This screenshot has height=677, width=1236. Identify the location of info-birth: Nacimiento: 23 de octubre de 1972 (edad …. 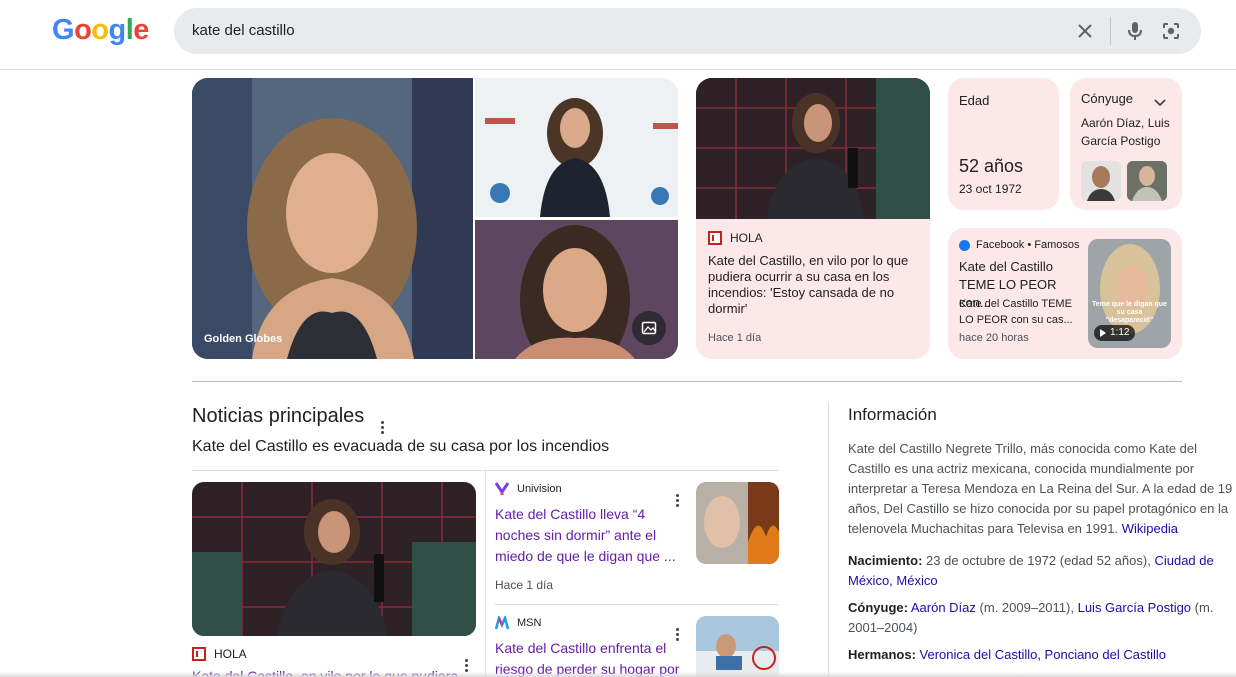
(1042, 571).